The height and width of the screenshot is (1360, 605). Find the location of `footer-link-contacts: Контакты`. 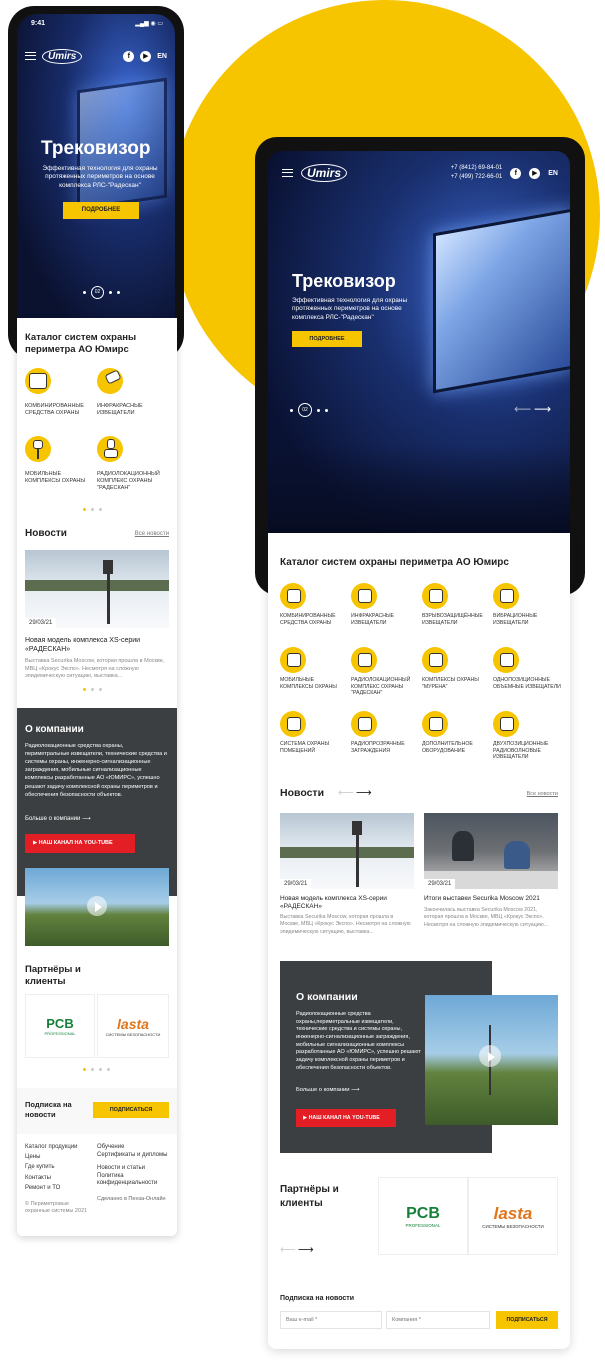

footer-link-contacts: Контакты is located at coordinates (59, 1178).